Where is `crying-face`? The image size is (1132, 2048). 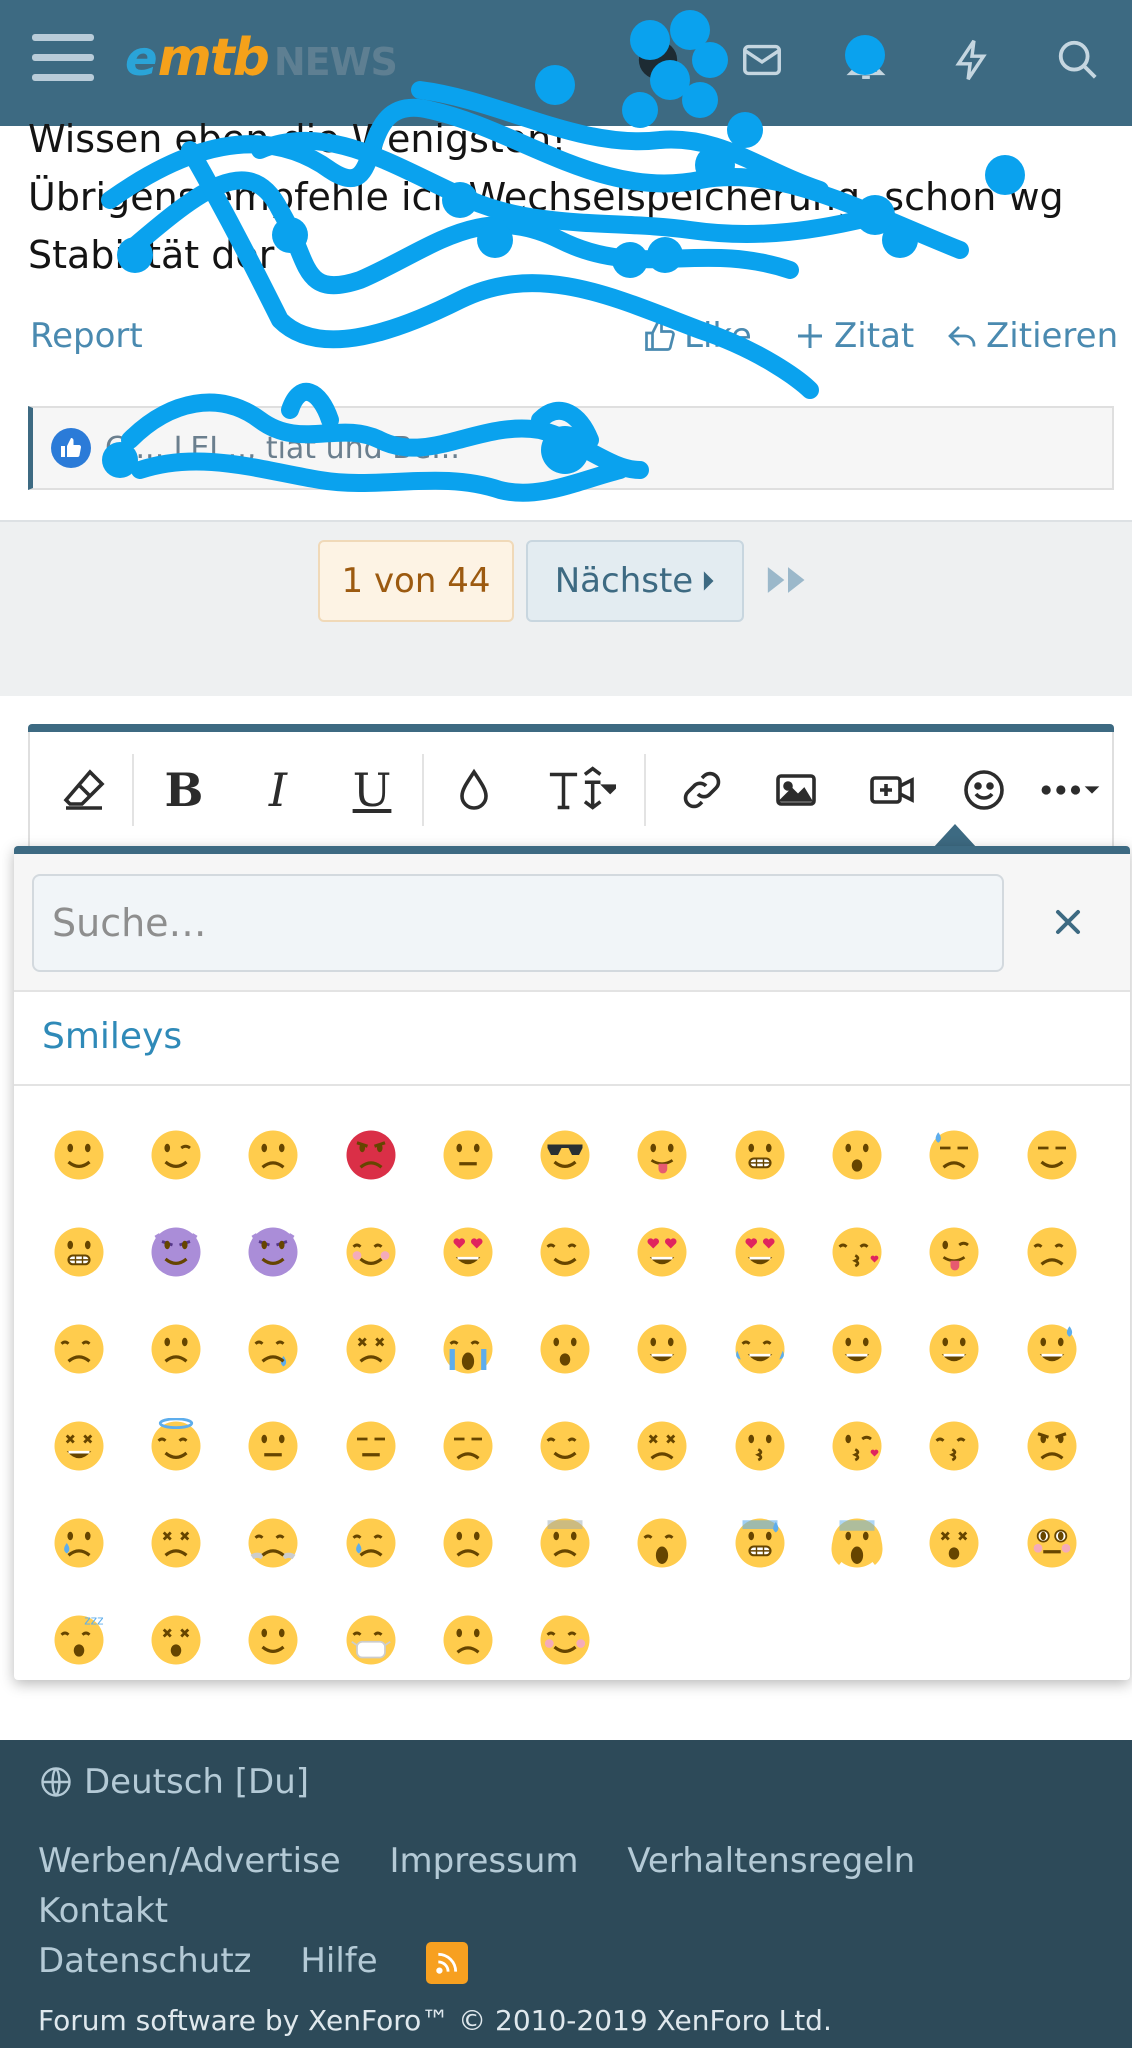 crying-face is located at coordinates (78, 1542).